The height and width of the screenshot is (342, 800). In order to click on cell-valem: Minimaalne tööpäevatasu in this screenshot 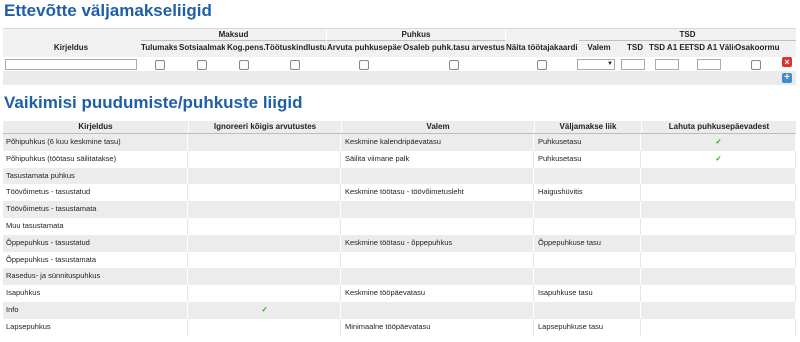, I will do `click(438, 327)`.